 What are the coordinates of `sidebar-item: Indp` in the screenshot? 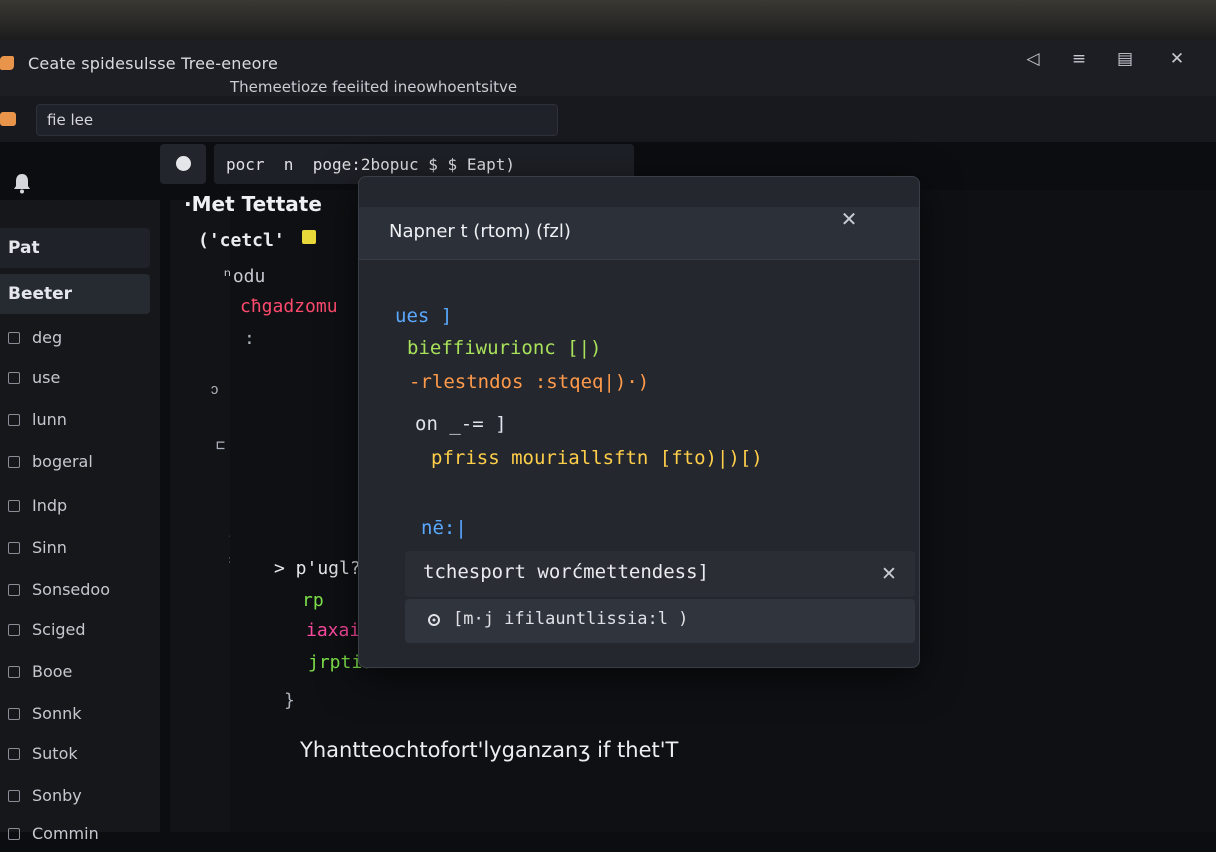 It's located at (75, 507).